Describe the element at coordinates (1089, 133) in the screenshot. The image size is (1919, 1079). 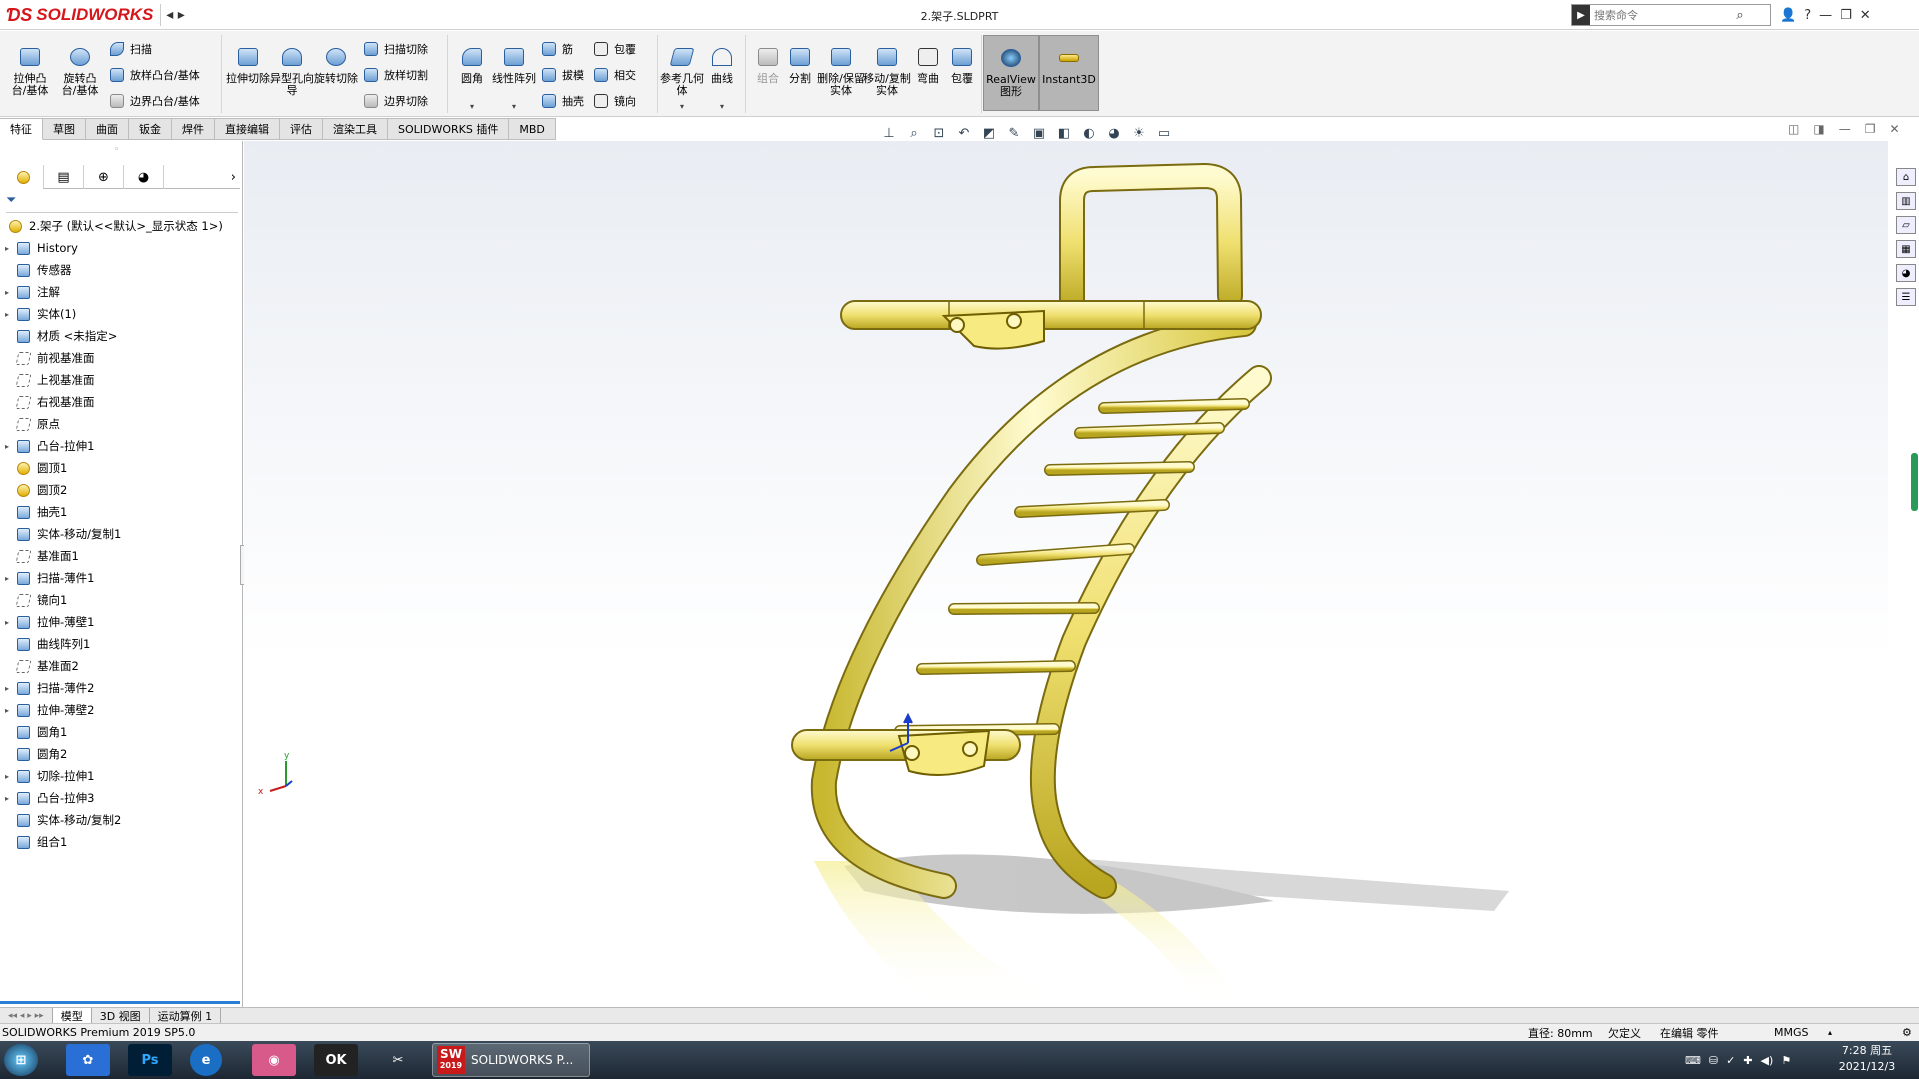
I see `hide-show-items-icon: ◐` at that location.